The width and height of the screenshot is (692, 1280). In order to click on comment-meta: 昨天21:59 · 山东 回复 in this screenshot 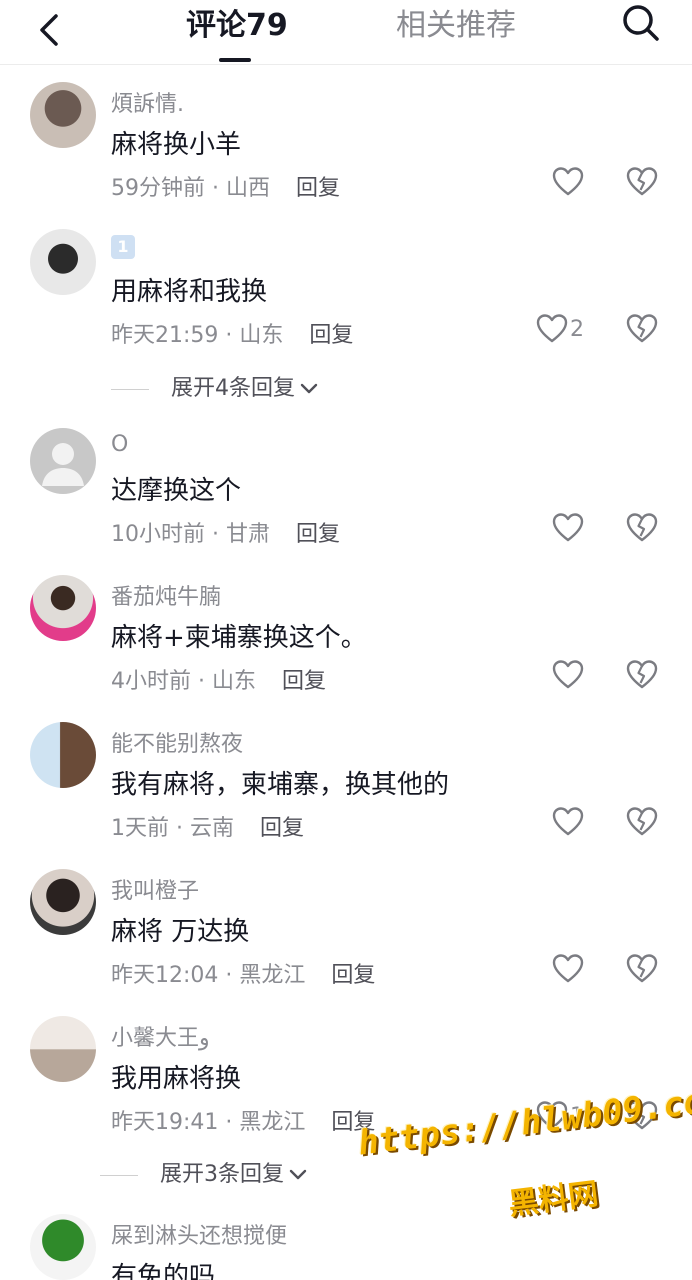, I will do `click(232, 335)`.